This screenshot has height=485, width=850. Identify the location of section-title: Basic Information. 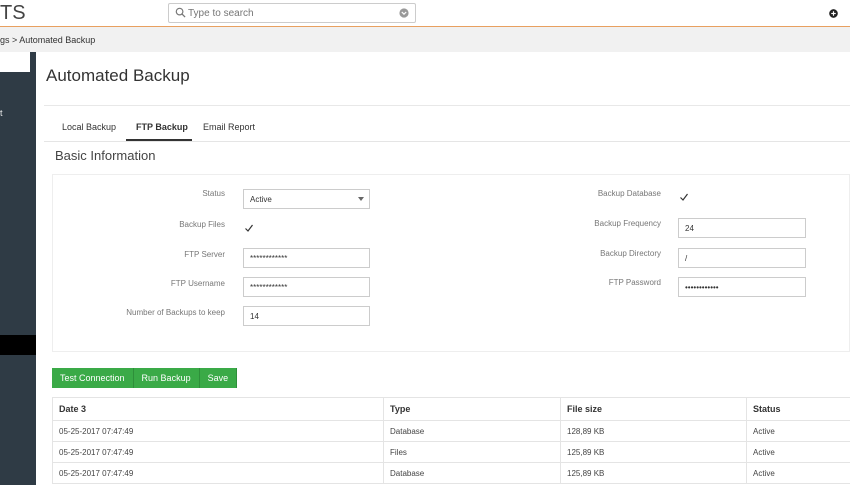
(105, 155).